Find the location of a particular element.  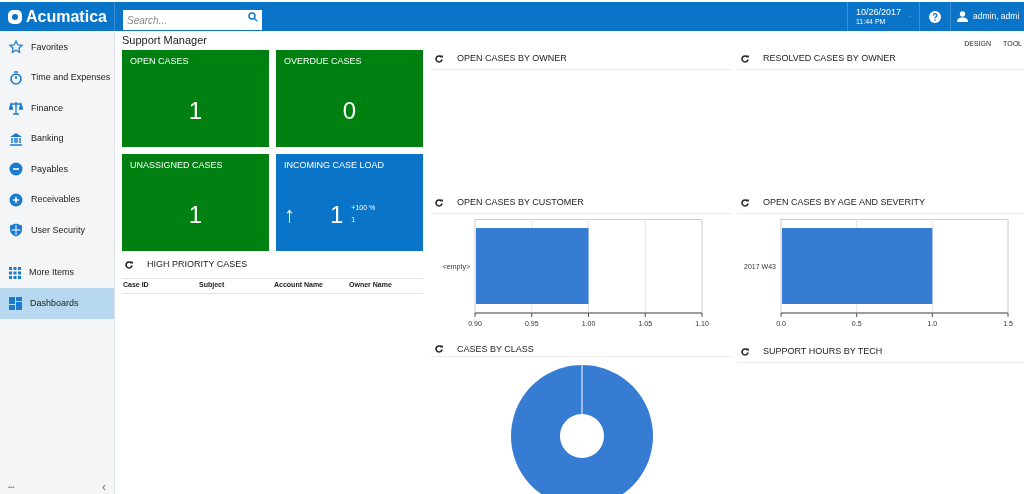

user-menu: admin, admi is located at coordinates (987, 16).